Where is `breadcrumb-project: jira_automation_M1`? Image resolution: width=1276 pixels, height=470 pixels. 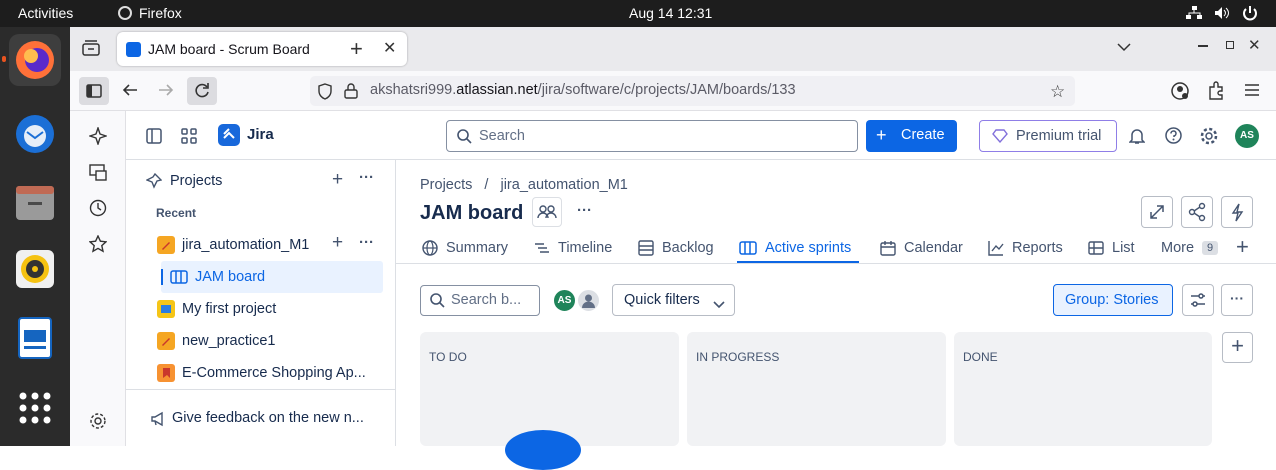 breadcrumb-project: jira_automation_M1 is located at coordinates (563, 185).